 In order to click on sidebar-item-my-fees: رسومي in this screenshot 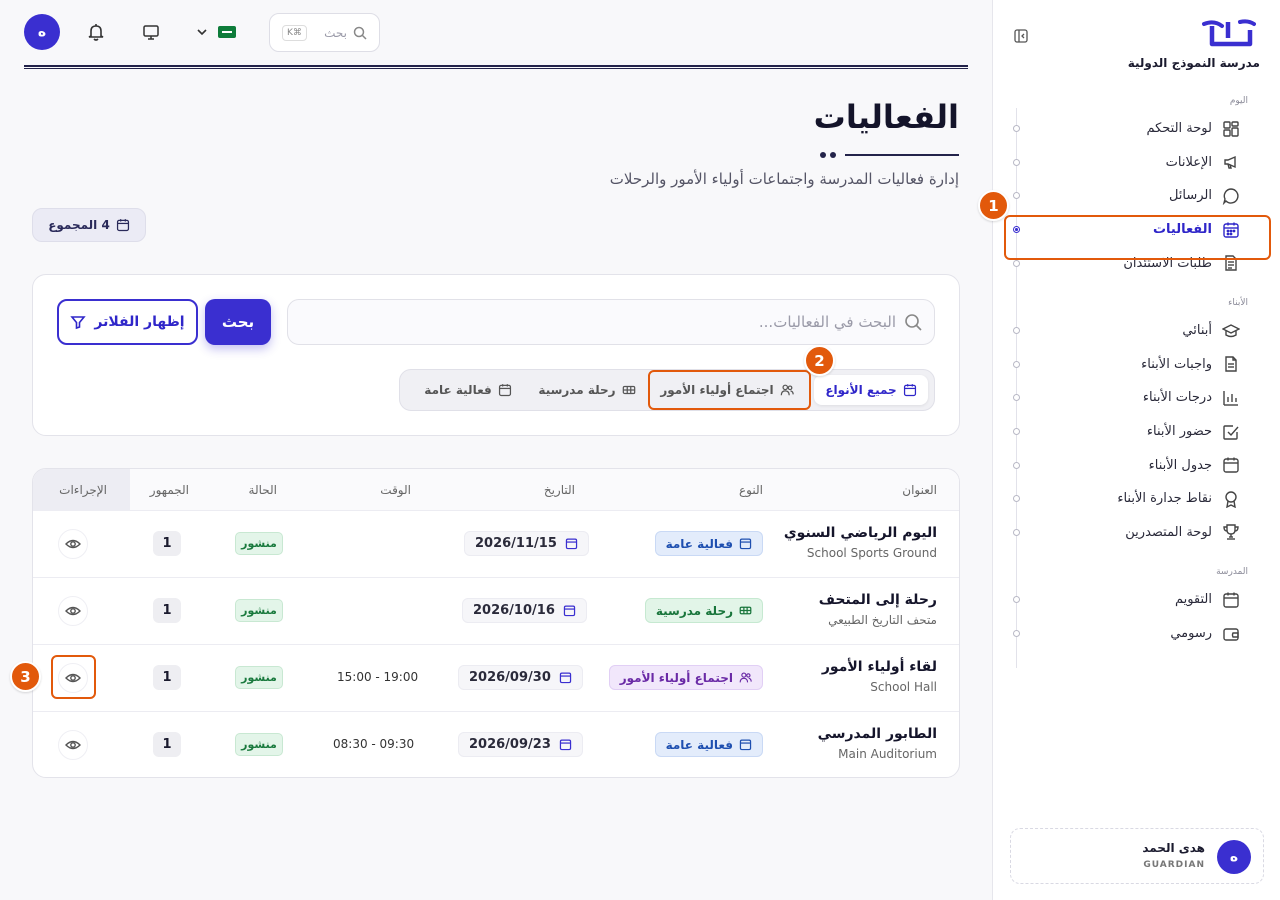, I will do `click(1136, 634)`.